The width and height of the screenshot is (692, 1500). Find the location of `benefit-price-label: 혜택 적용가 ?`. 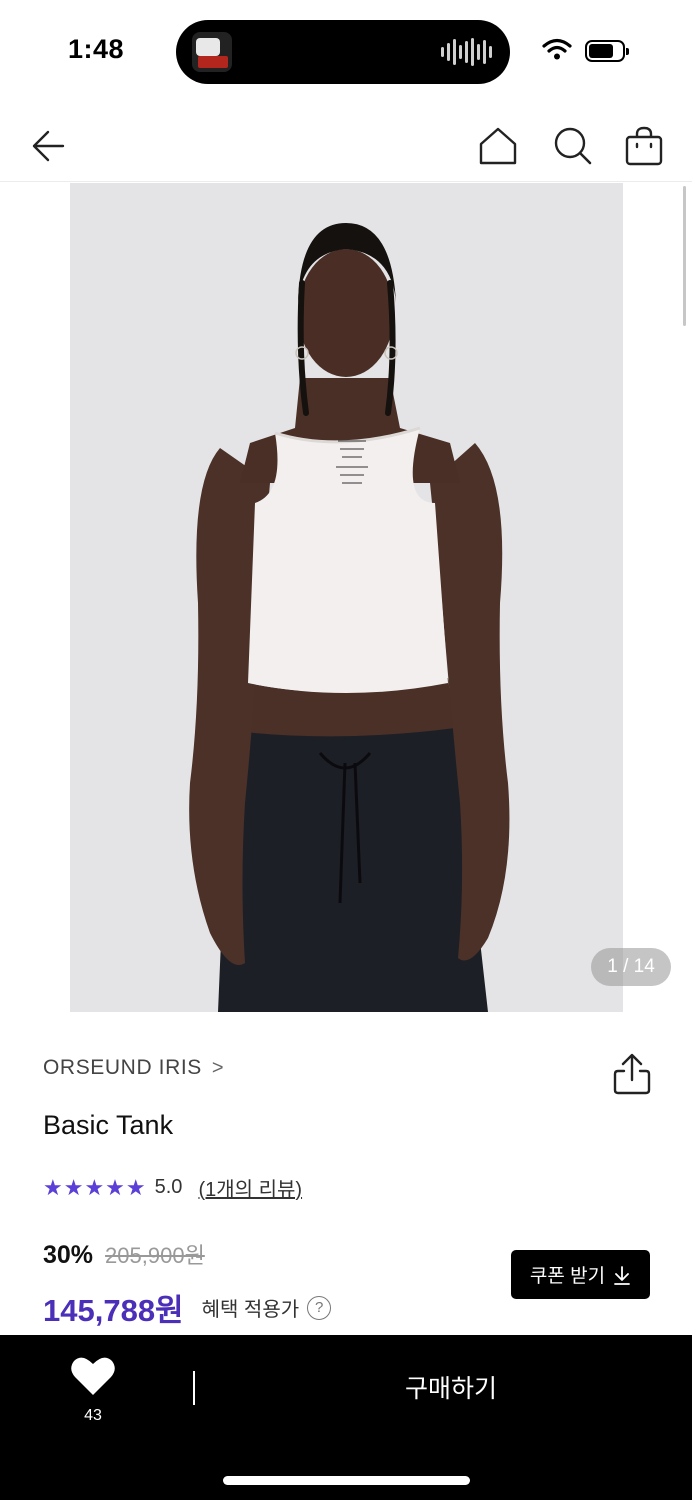

benefit-price-label: 혜택 적용가 ? is located at coordinates (267, 1307).